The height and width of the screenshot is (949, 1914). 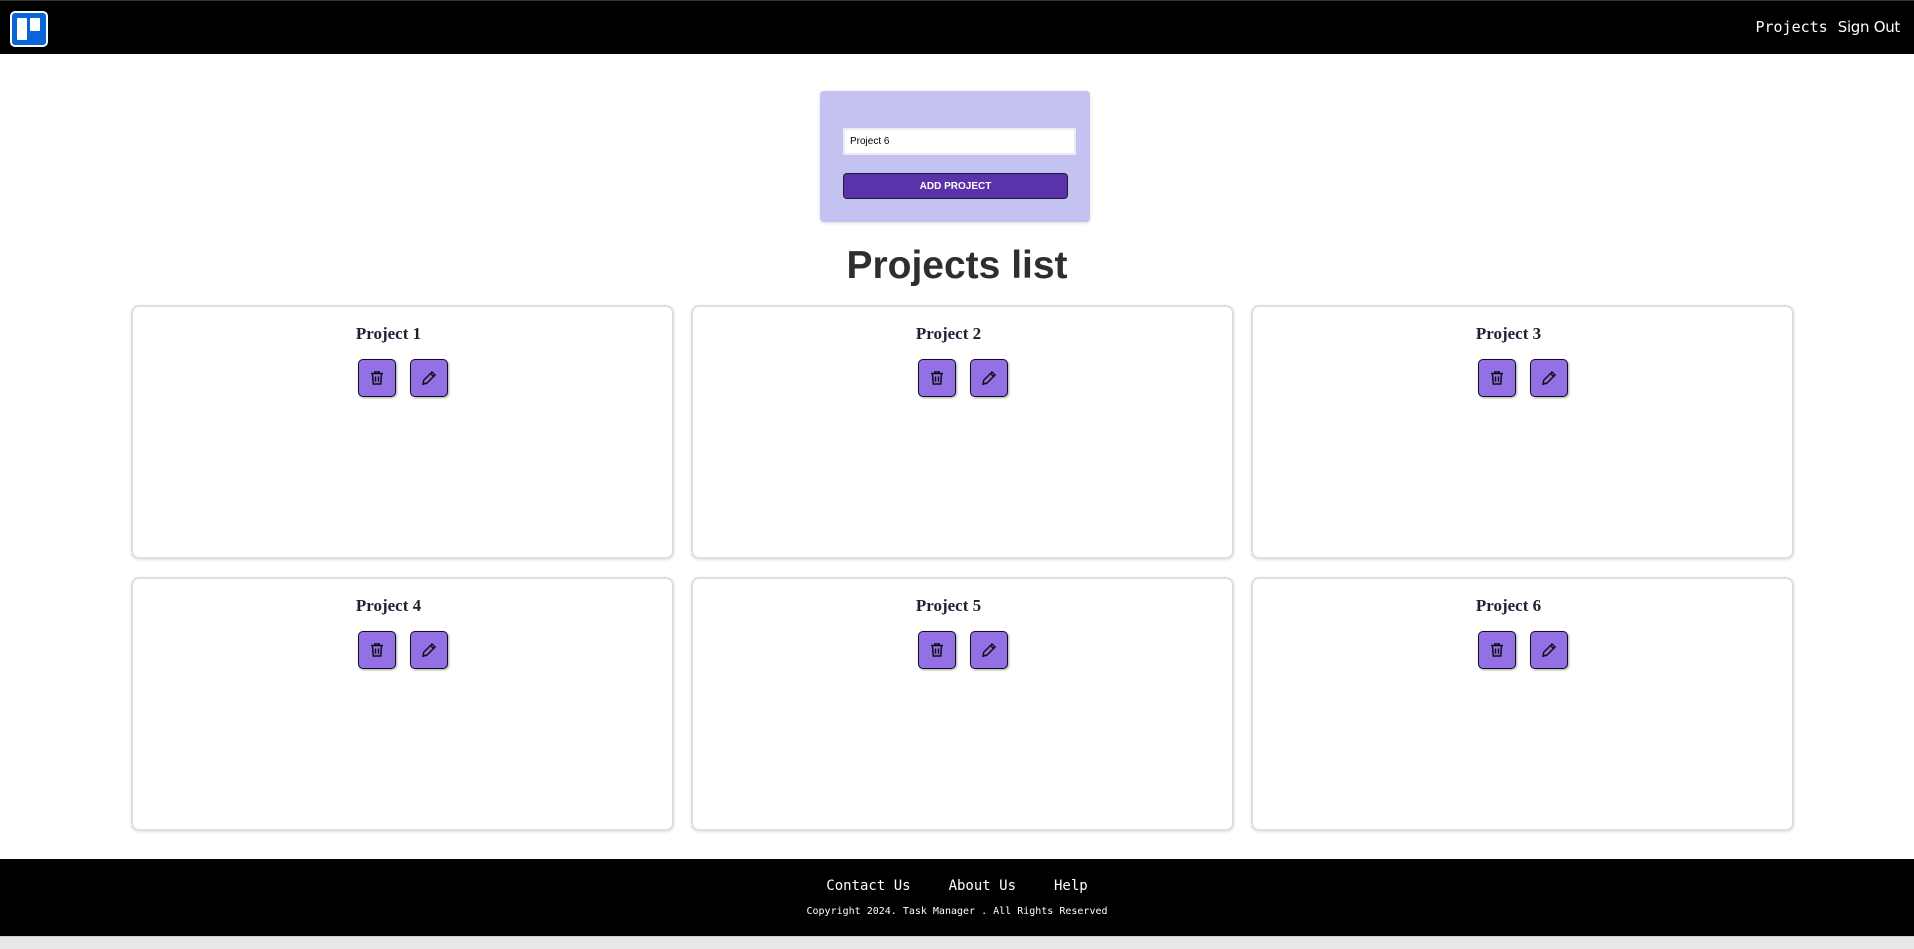 I want to click on project-card: Project 4, so click(x=402, y=704).